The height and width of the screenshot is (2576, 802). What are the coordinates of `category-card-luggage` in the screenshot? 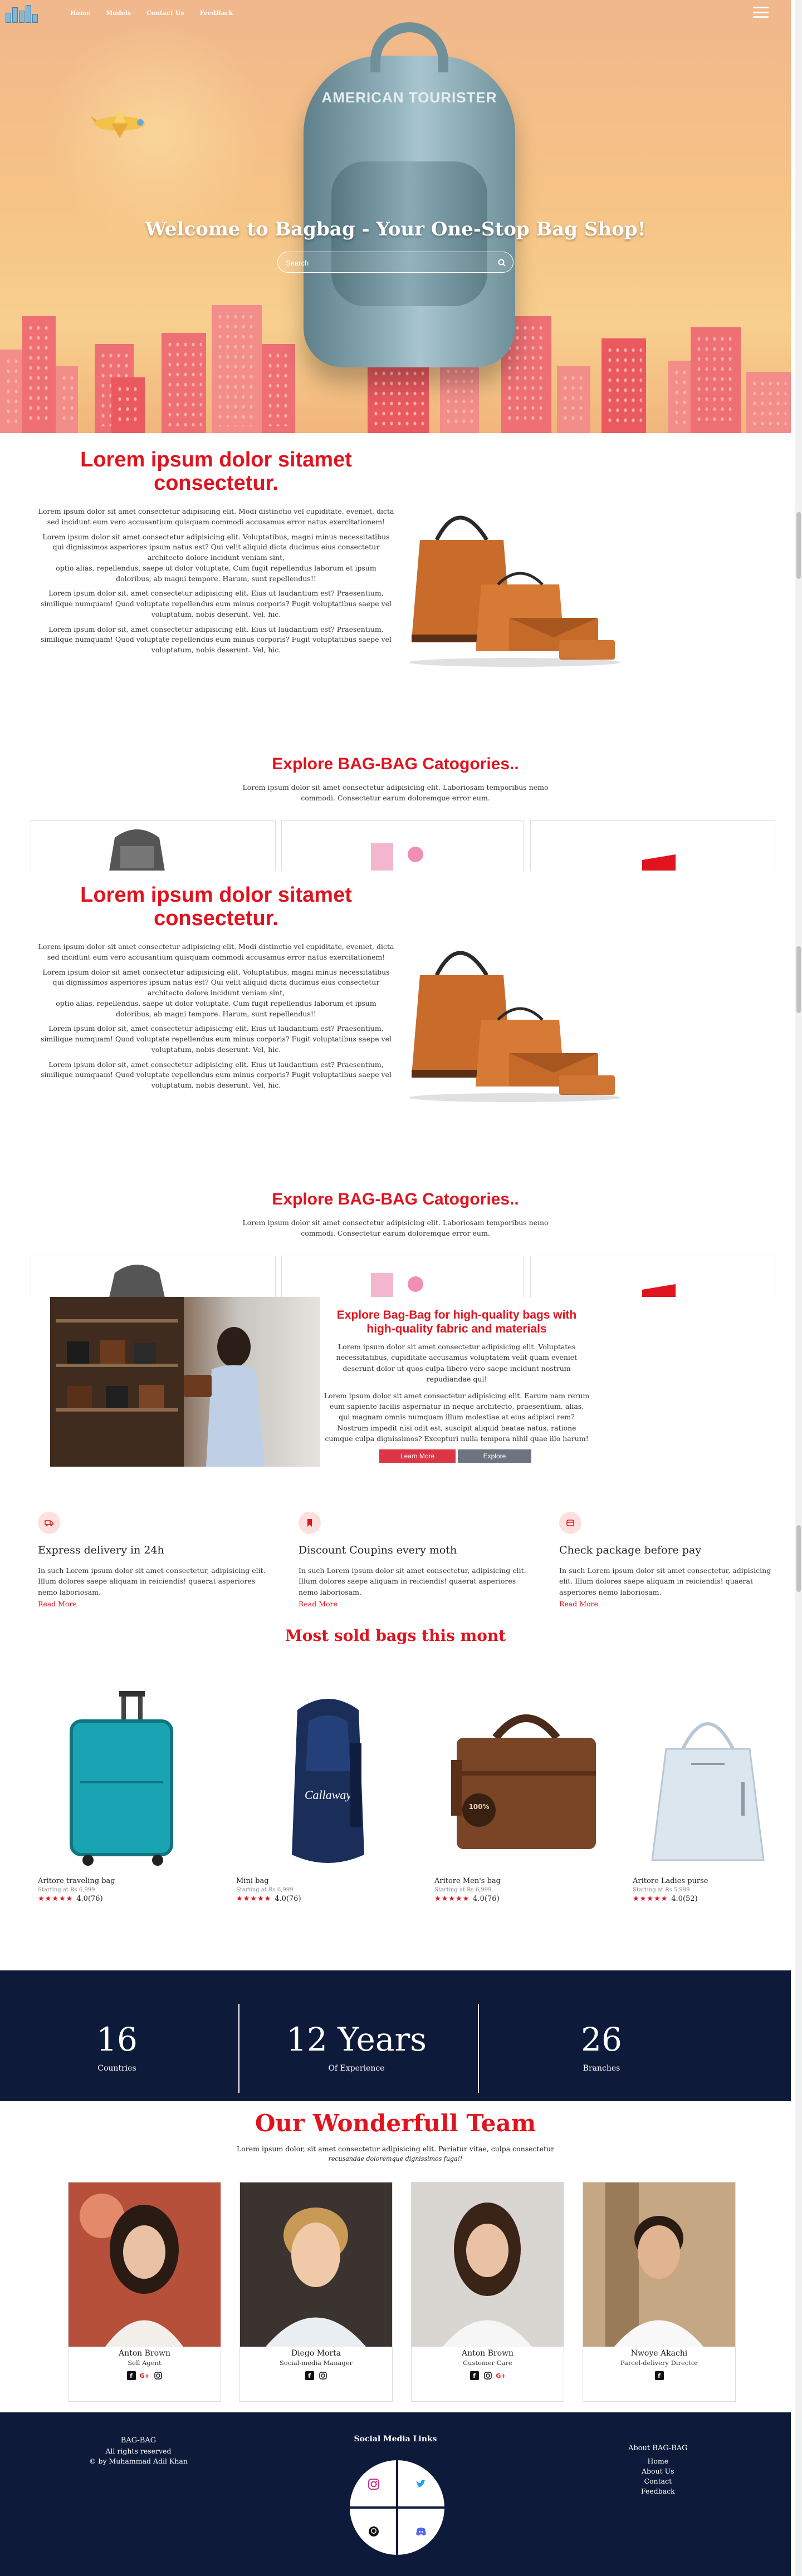 It's located at (653, 845).